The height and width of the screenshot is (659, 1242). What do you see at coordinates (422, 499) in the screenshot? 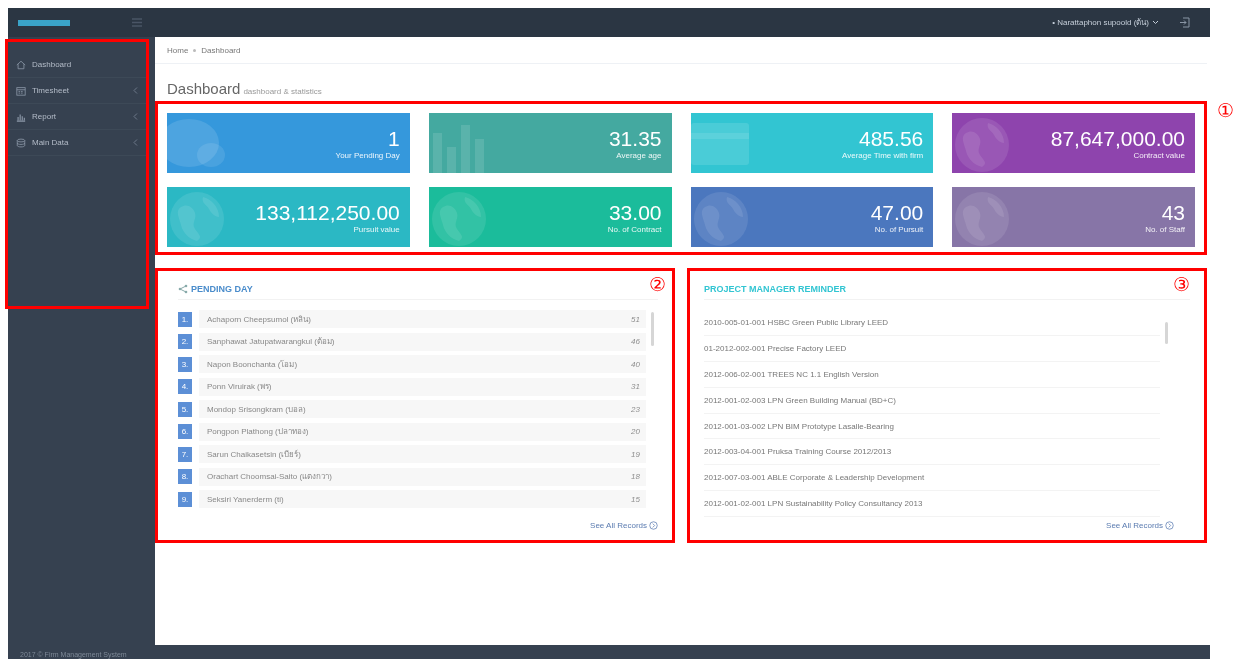
I see `list-row: Seksiri Yanerderm (ti) 15` at bounding box center [422, 499].